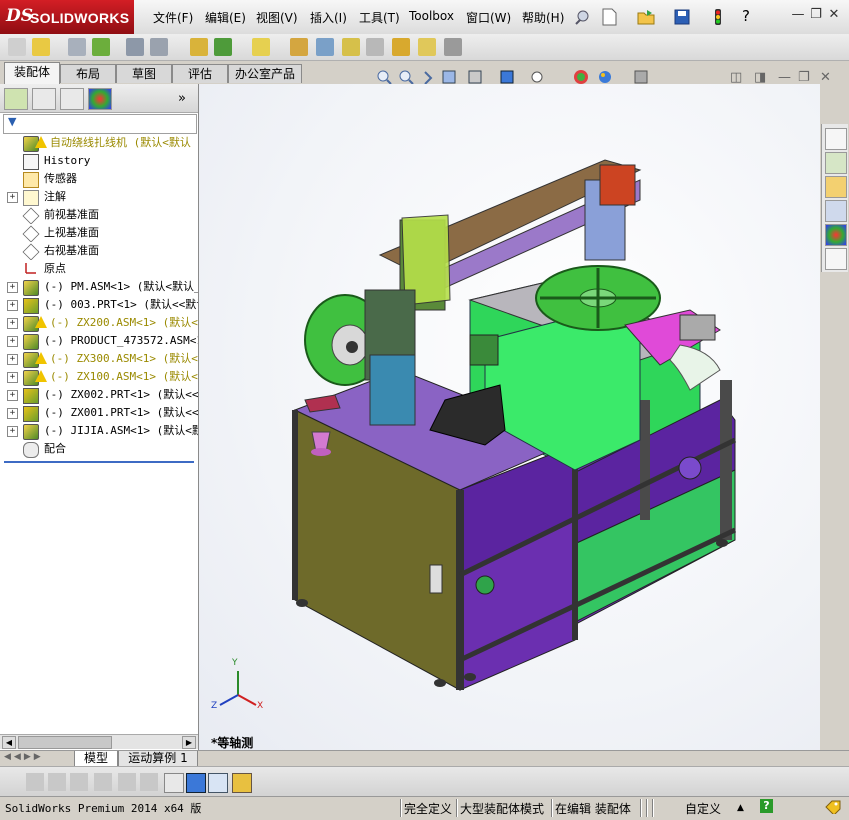  What do you see at coordinates (836, 211) in the screenshot?
I see `view-palette-icon` at bounding box center [836, 211].